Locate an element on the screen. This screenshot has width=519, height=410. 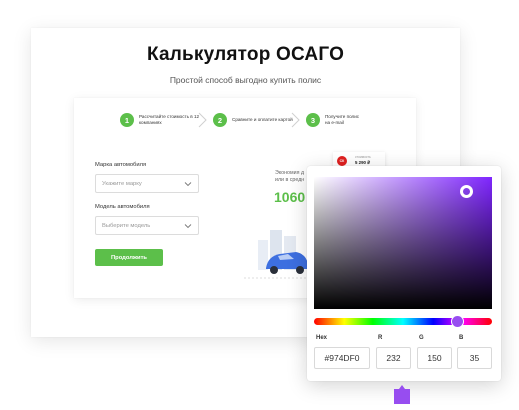
r-label: R is located at coordinates (380, 338).